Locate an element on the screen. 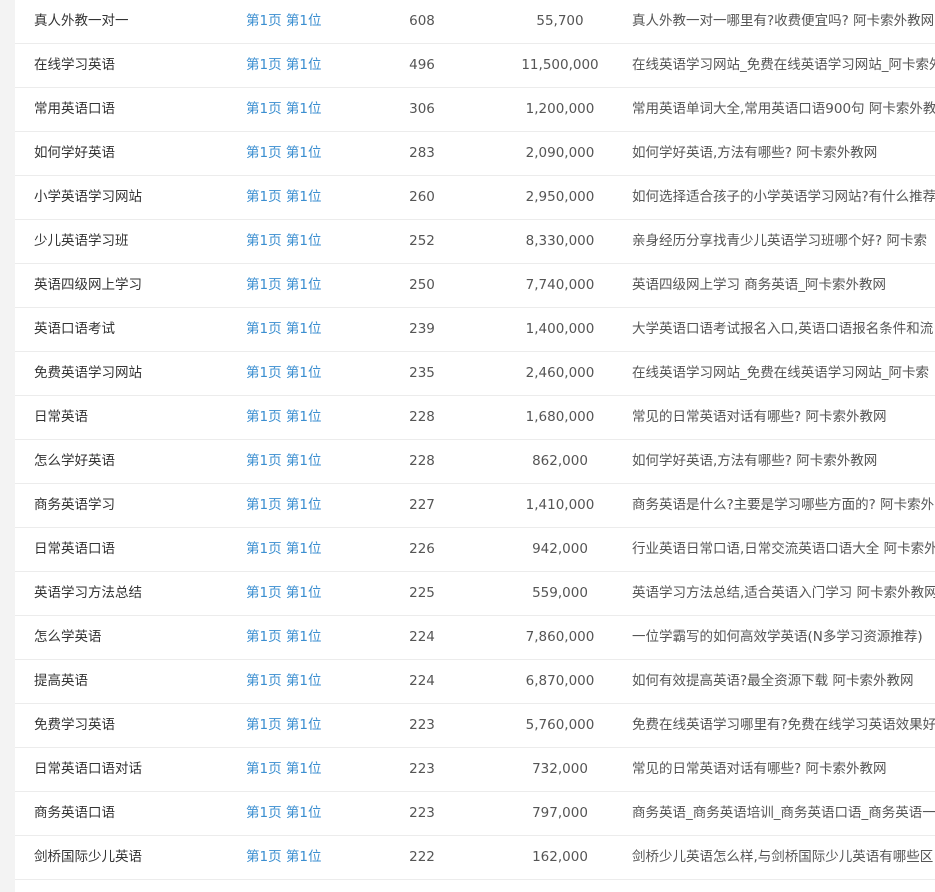 This screenshot has width=935, height=892. keyword-cell: 免费学习英语 is located at coordinates (74, 725).